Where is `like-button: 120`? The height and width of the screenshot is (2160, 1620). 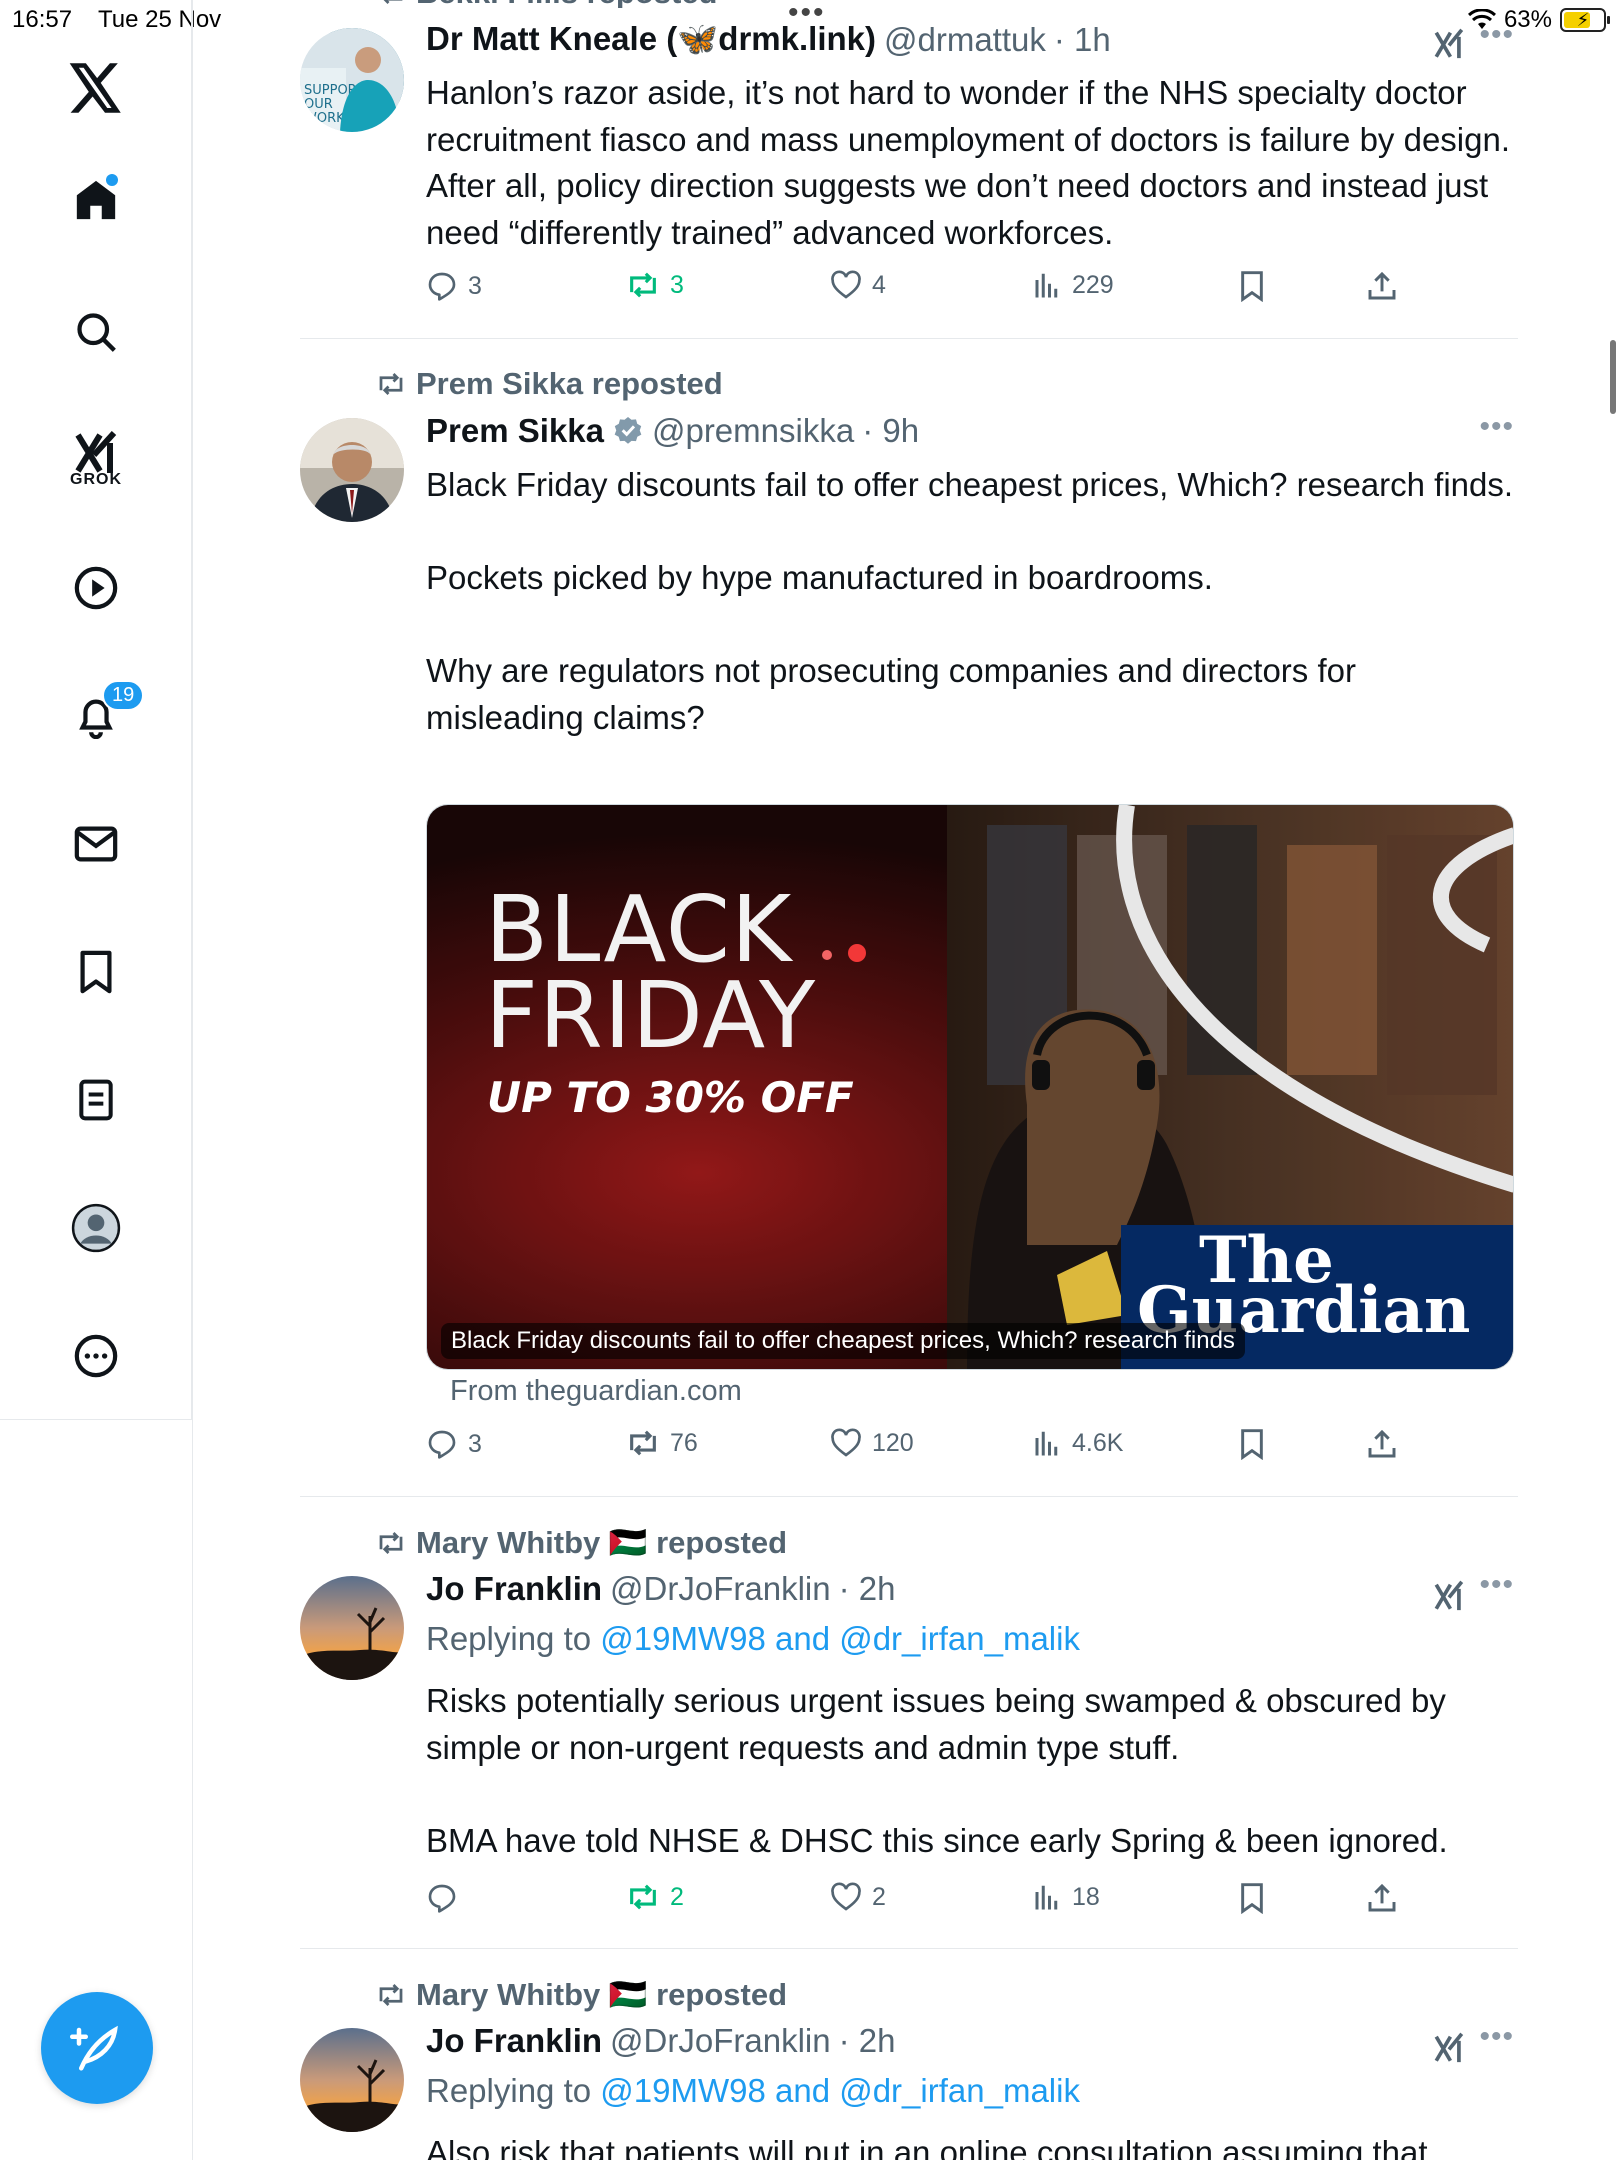
like-button: 120 is located at coordinates (872, 1443).